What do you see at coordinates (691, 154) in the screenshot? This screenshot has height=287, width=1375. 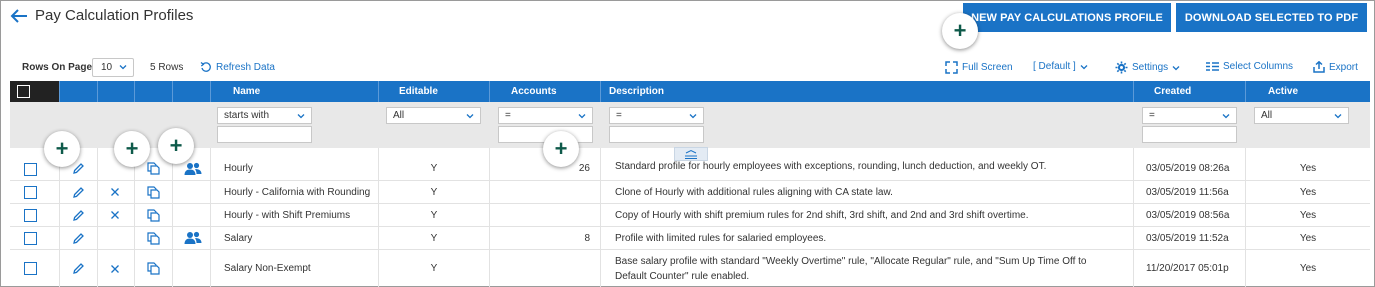 I see `collapse-filter-handle` at bounding box center [691, 154].